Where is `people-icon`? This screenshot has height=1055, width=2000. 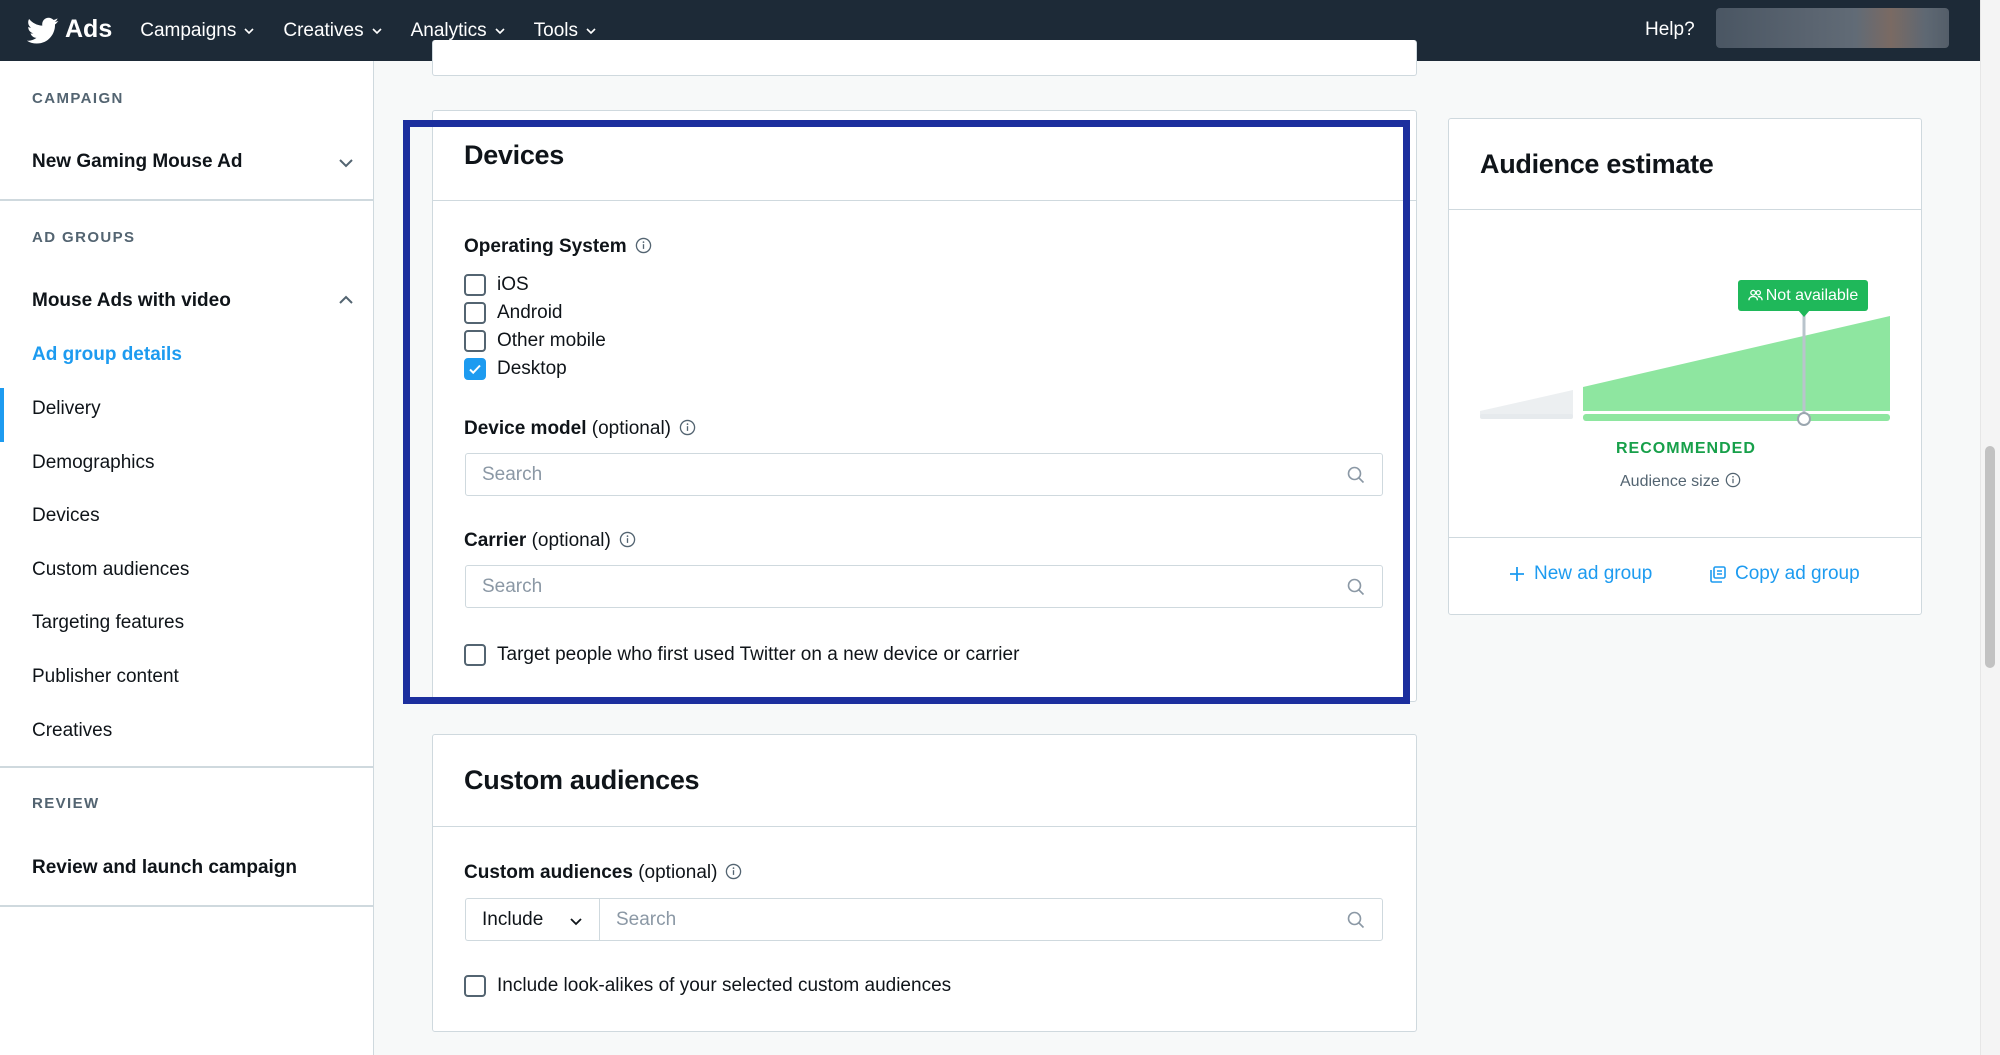 people-icon is located at coordinates (1755, 295).